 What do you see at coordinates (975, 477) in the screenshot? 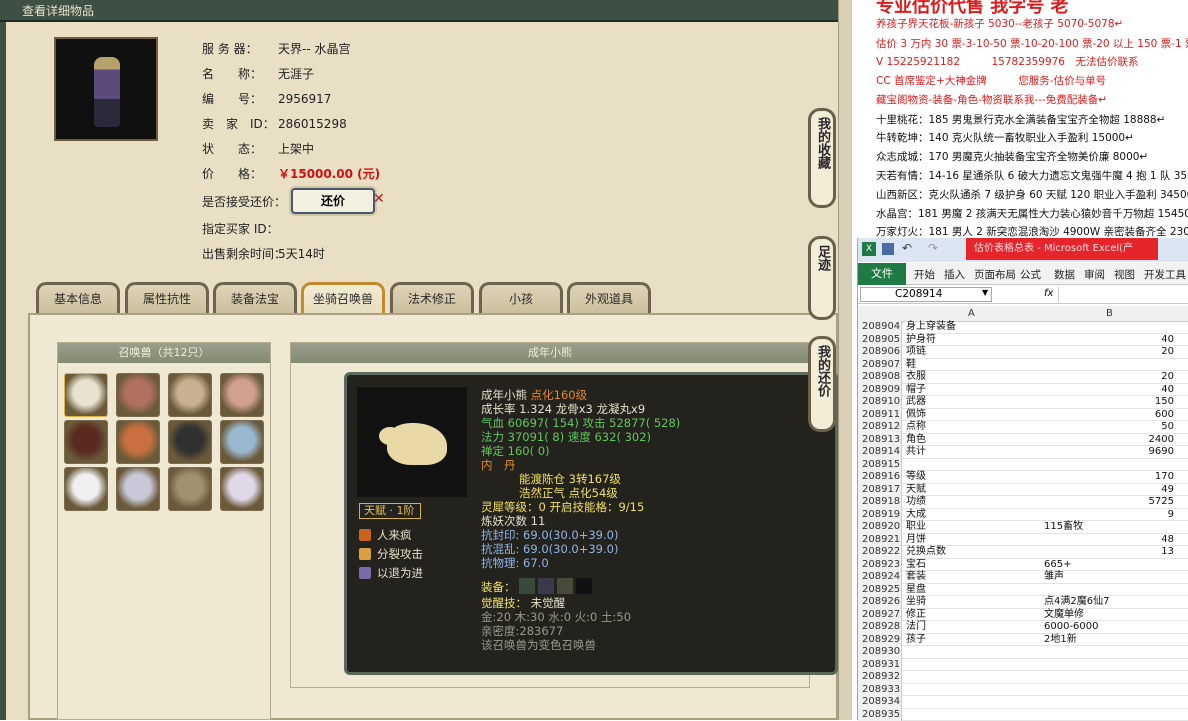
I see `cell-a: 等级` at bounding box center [975, 477].